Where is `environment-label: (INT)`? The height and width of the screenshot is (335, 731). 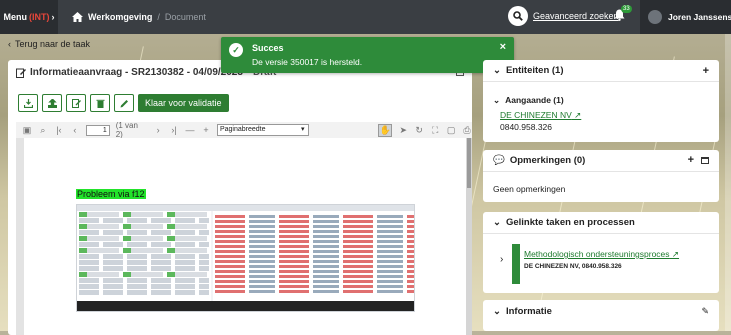 environment-label: (INT) is located at coordinates (39, 17).